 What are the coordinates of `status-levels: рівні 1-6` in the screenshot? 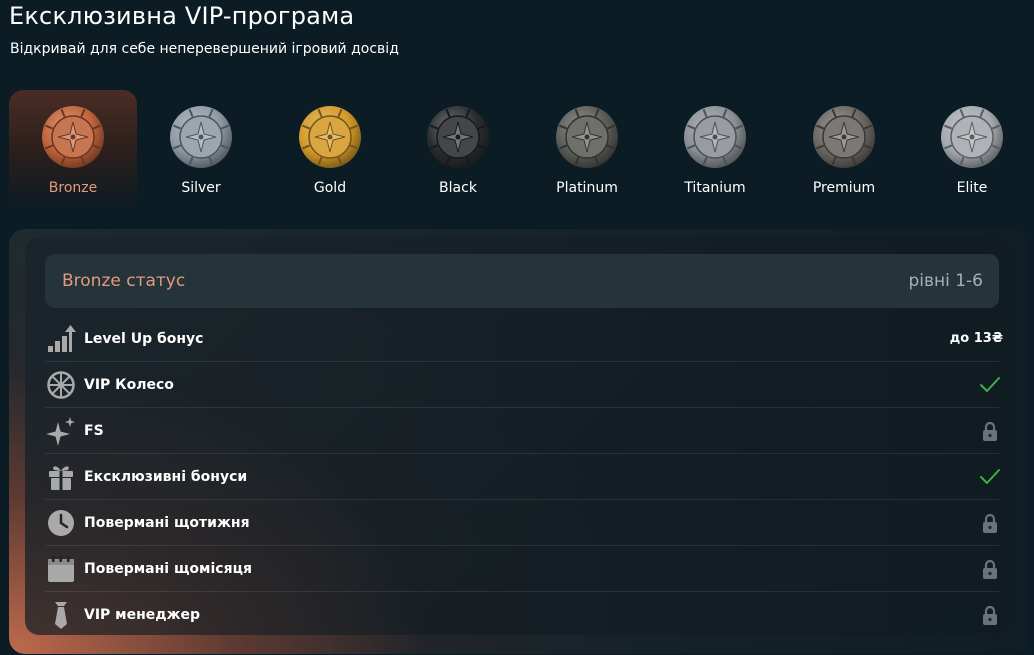 It's located at (945, 281).